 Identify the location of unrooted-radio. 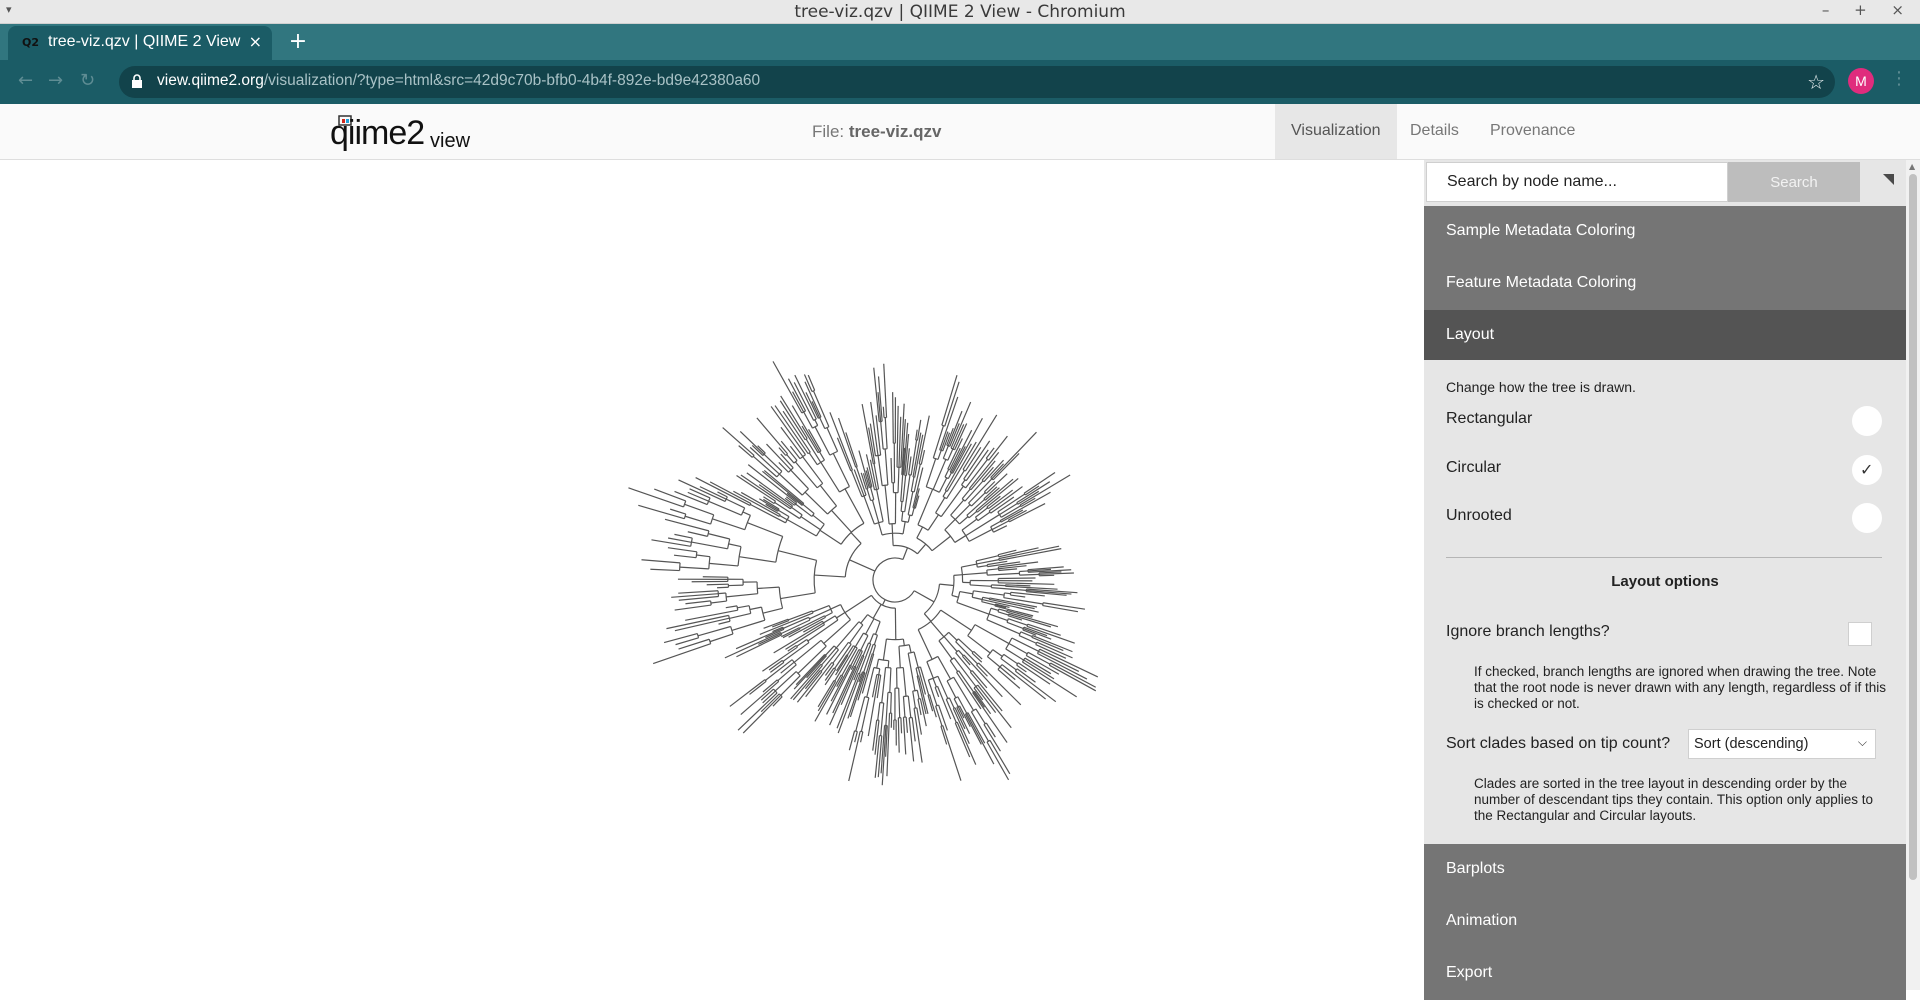
(1867, 518).